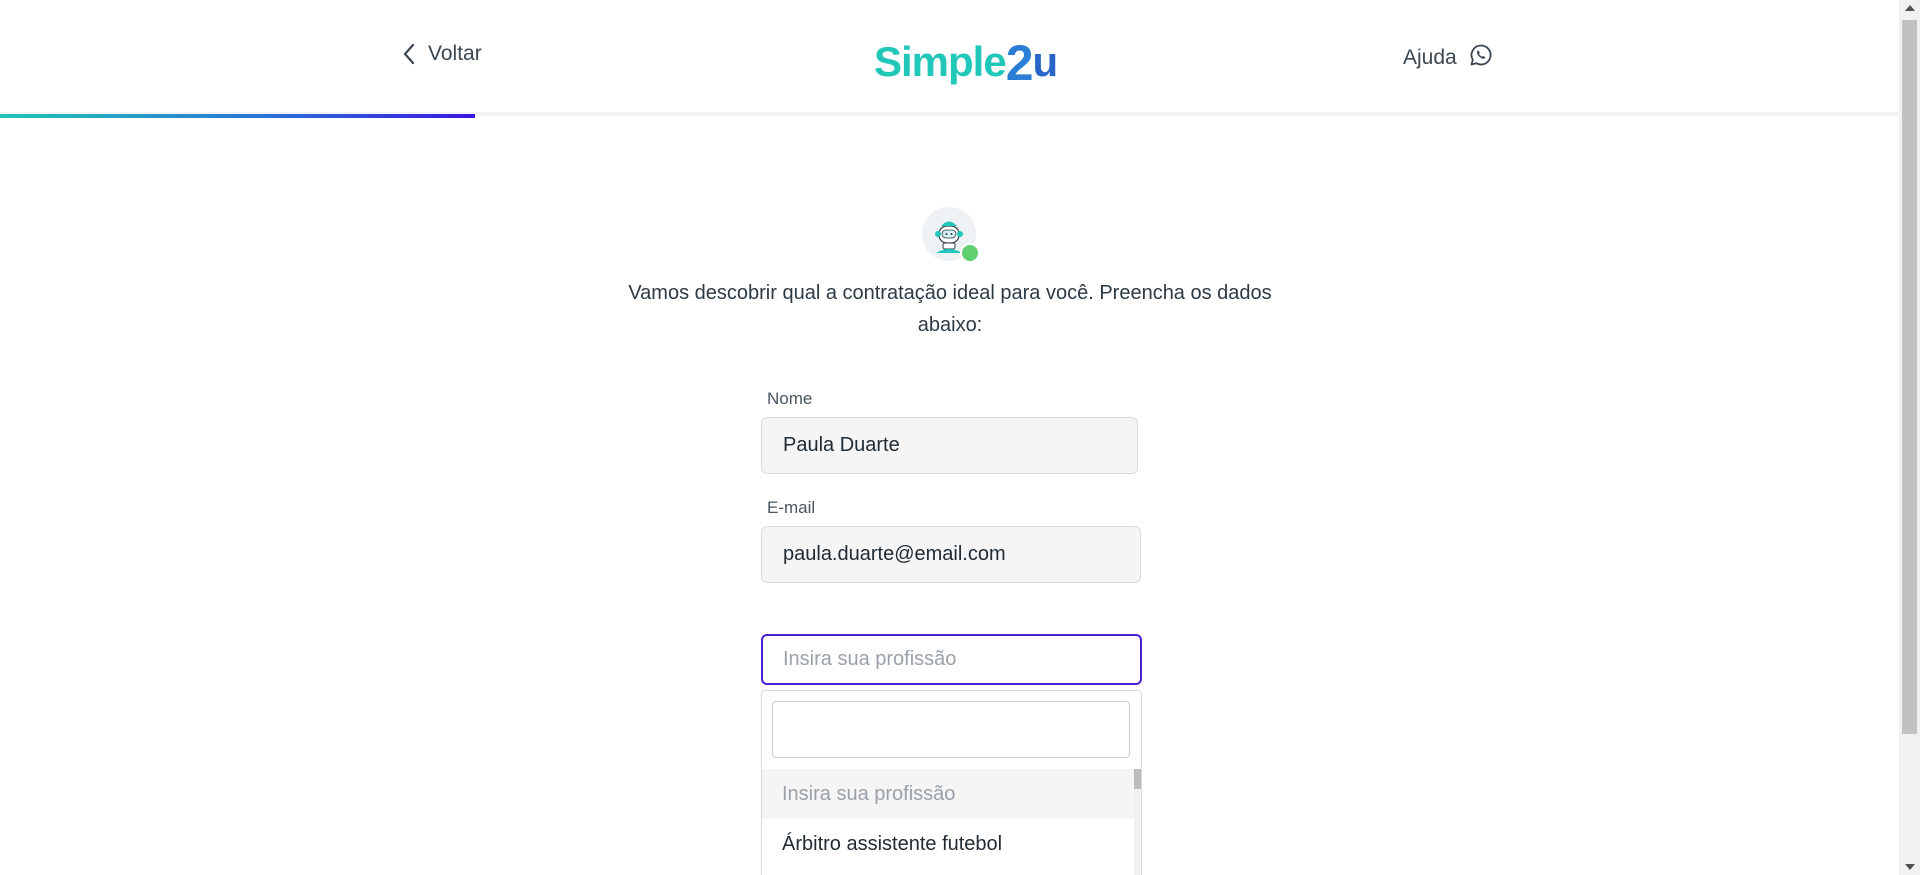 The height and width of the screenshot is (875, 1920). I want to click on back-link: Voltar, so click(442, 54).